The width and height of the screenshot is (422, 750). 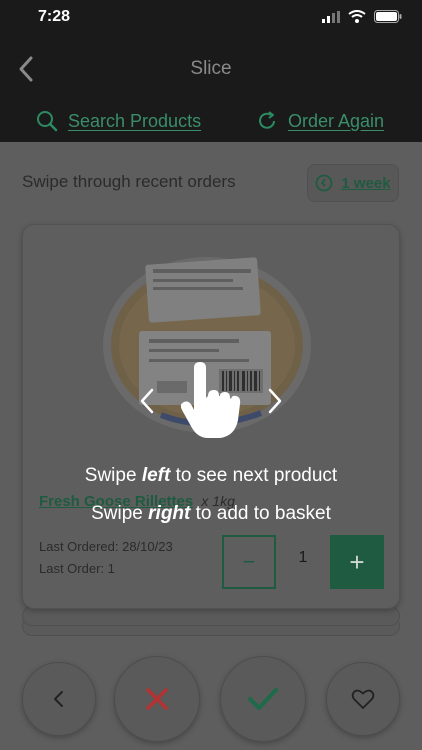 I want to click on battery-icon, so click(x=388, y=16).